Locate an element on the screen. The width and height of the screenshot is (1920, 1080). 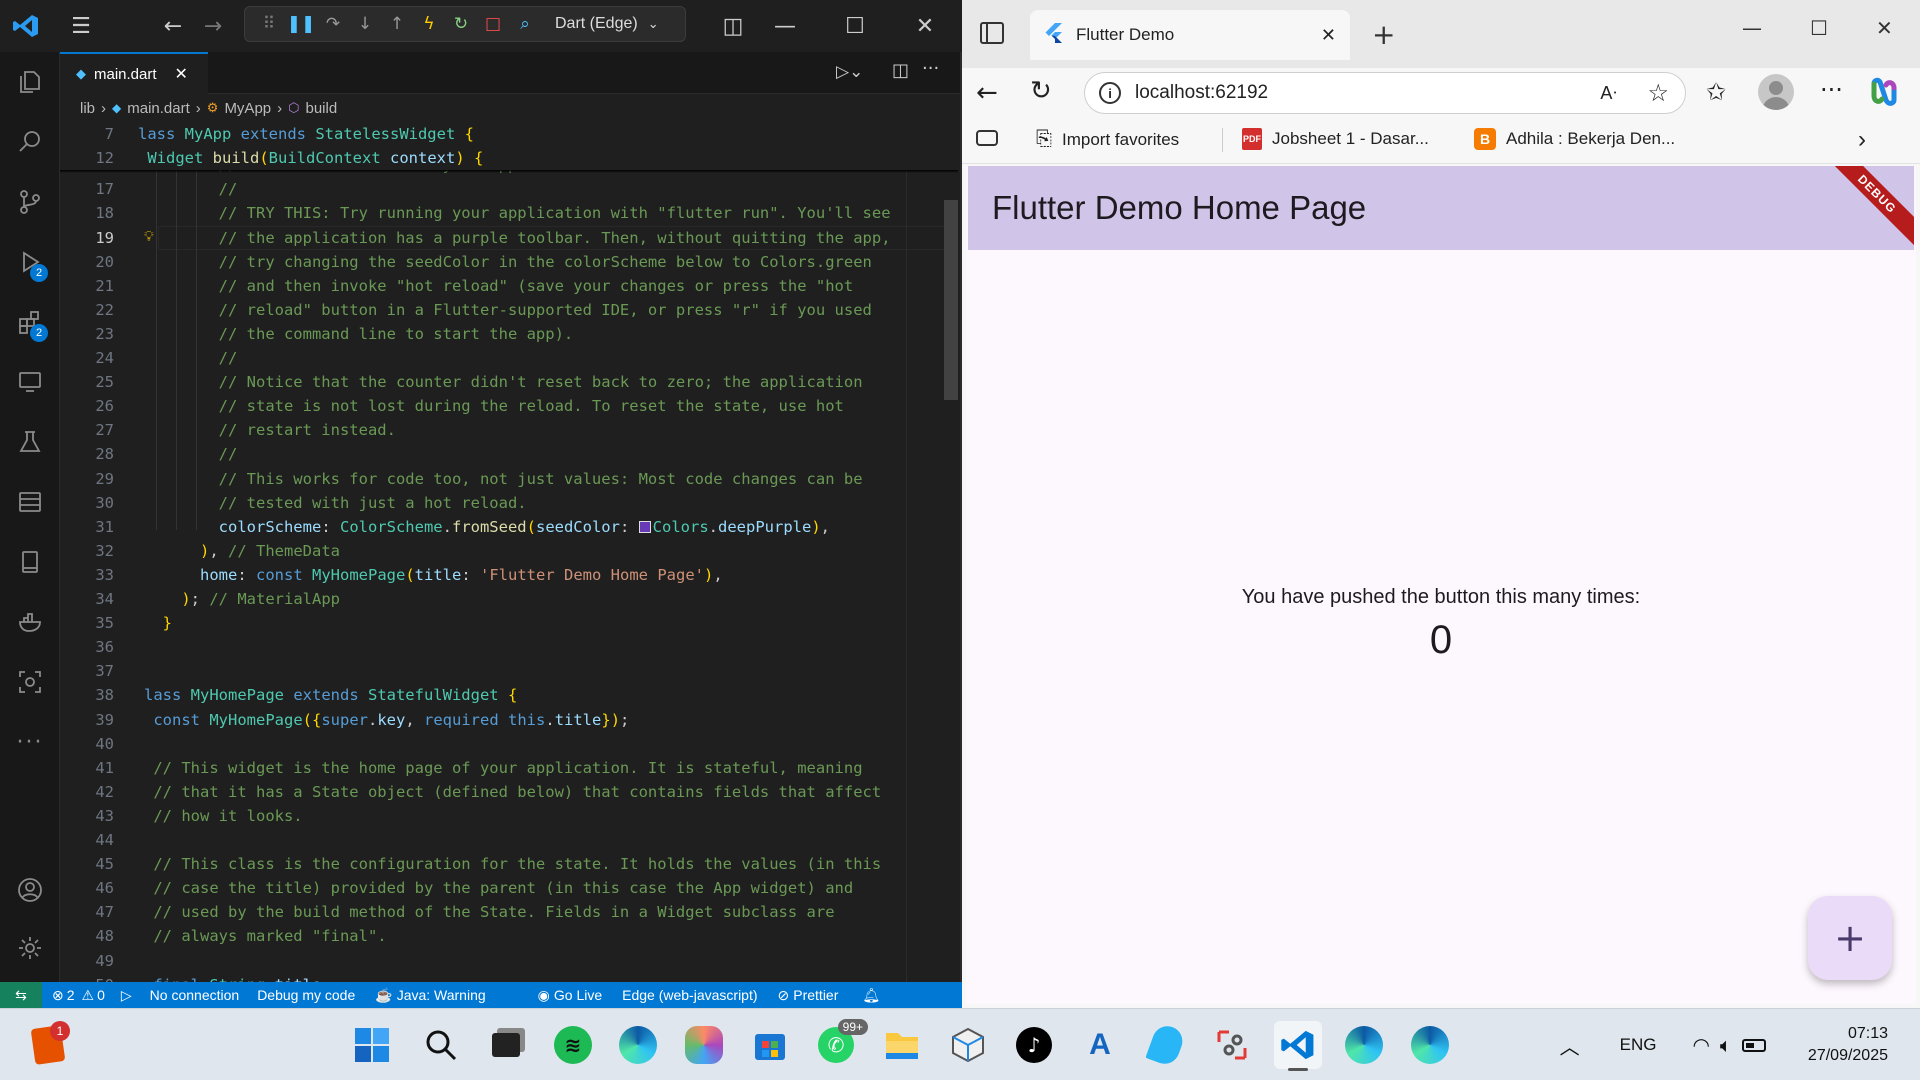
vscode-taskbar-icon is located at coordinates (1298, 1046).